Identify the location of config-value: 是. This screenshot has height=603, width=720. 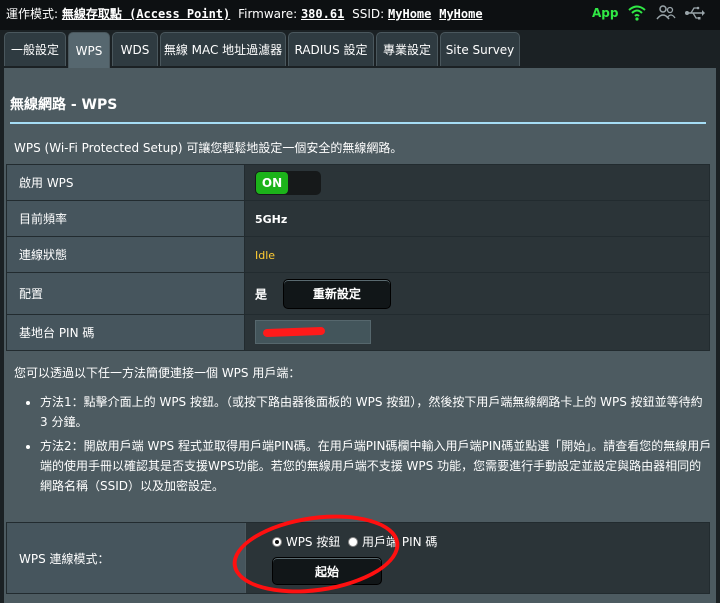
(261, 294).